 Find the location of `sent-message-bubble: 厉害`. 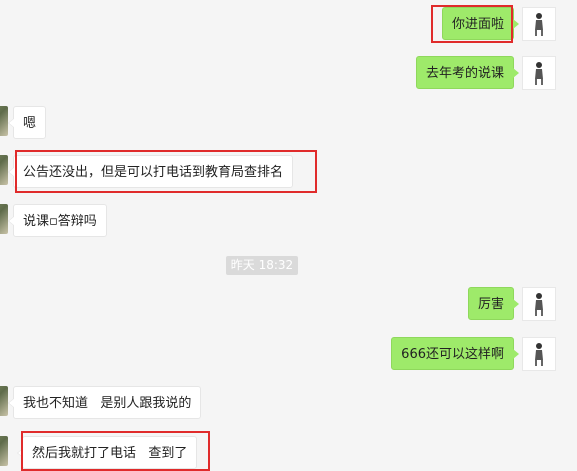

sent-message-bubble: 厉害 is located at coordinates (493, 303).